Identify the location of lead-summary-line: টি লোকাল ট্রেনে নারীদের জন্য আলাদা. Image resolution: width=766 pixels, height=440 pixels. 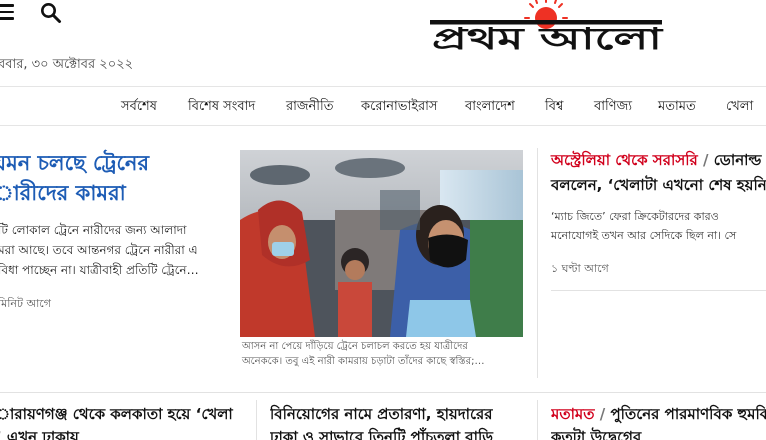
(93, 230).